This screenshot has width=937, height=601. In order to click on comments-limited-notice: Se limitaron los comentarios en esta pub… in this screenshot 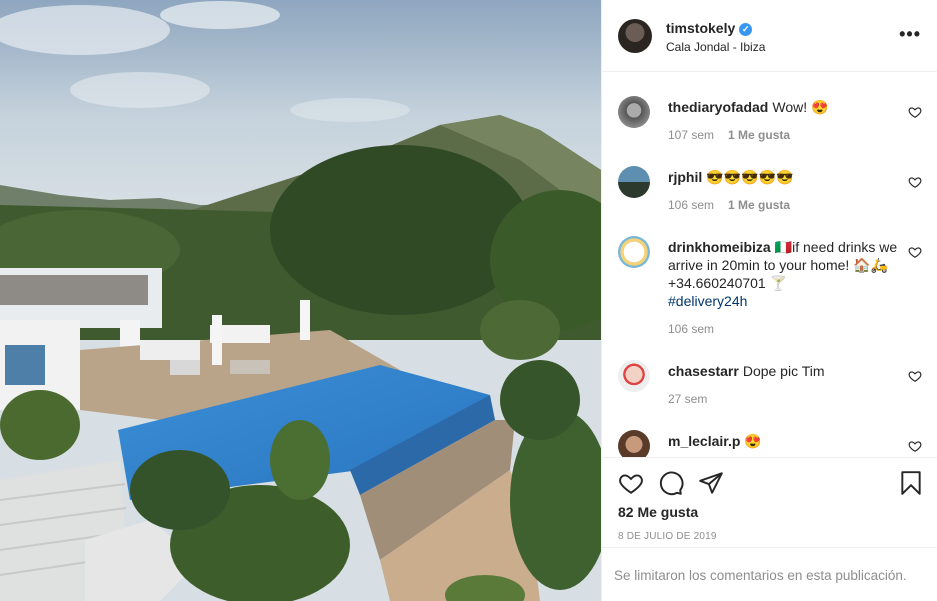, I will do `click(769, 574)`.